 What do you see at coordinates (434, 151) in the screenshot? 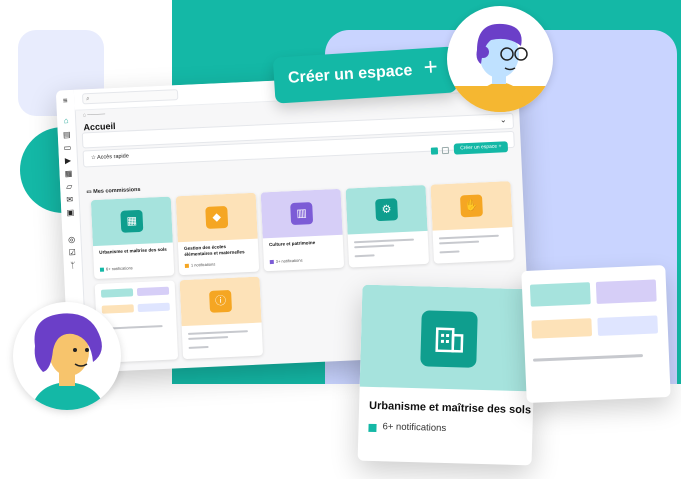
I see `grid-view-toggle` at bounding box center [434, 151].